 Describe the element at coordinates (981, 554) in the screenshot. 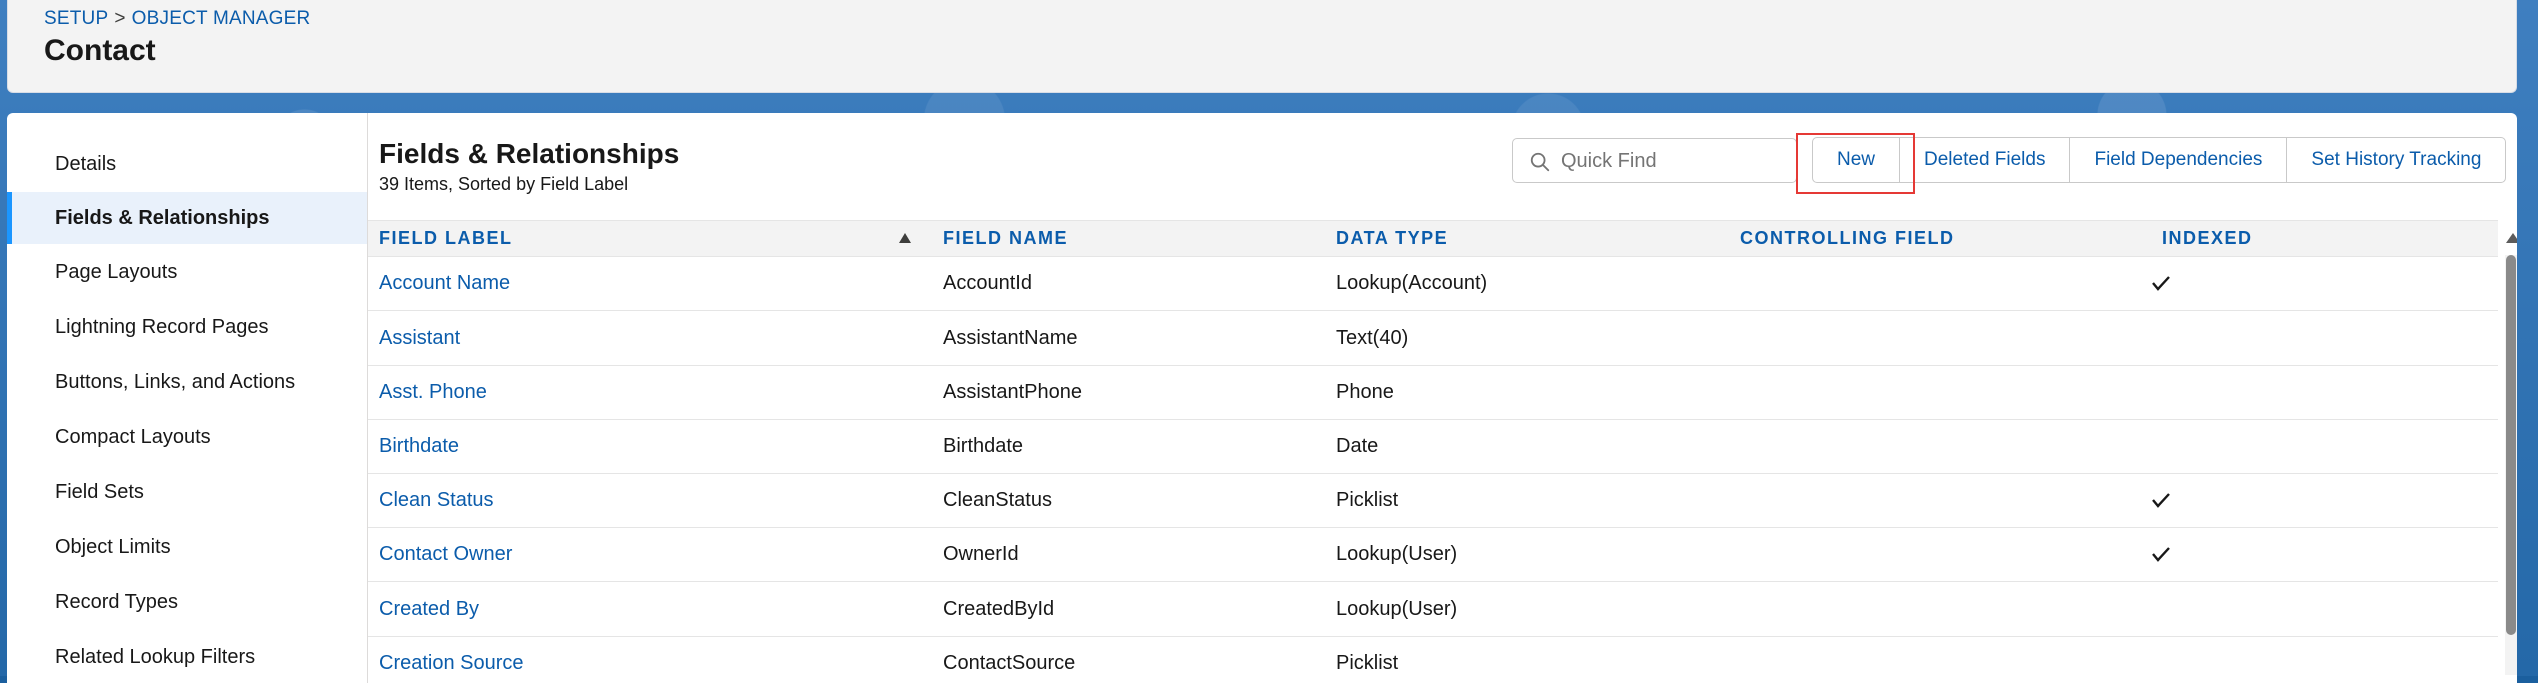

I see `field-name: OwnerId` at that location.